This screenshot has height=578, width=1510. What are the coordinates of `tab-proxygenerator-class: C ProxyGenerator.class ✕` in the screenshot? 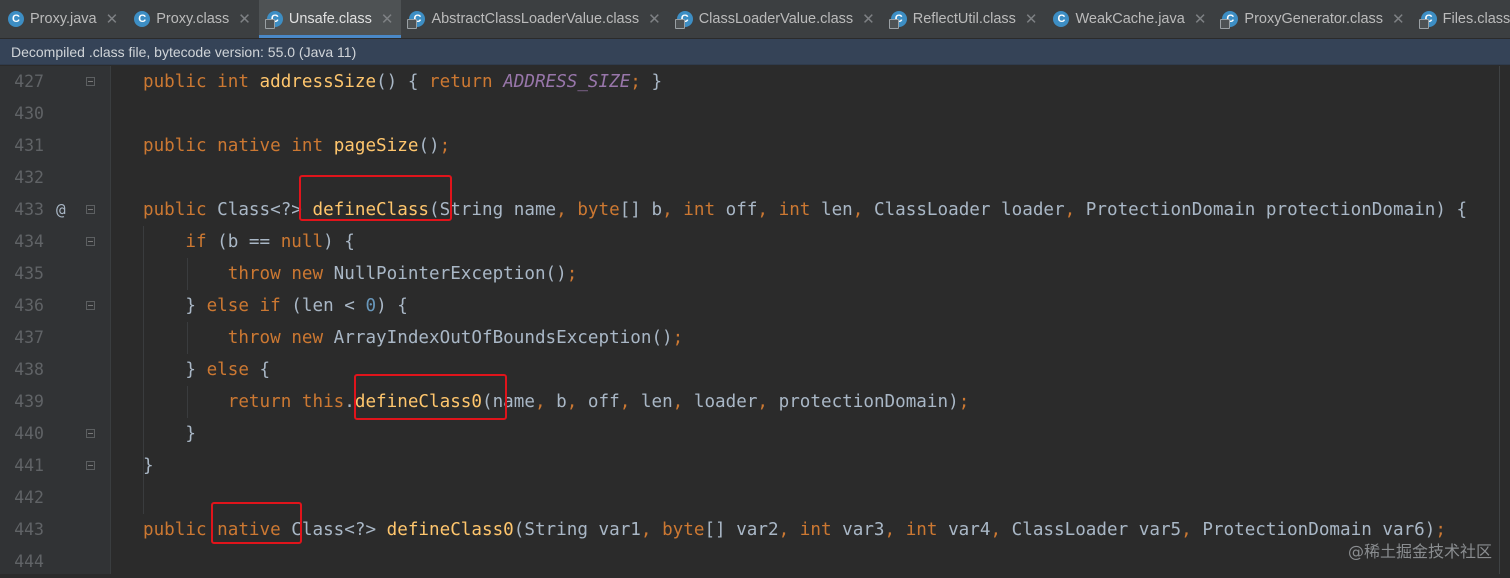 It's located at (1313, 19).